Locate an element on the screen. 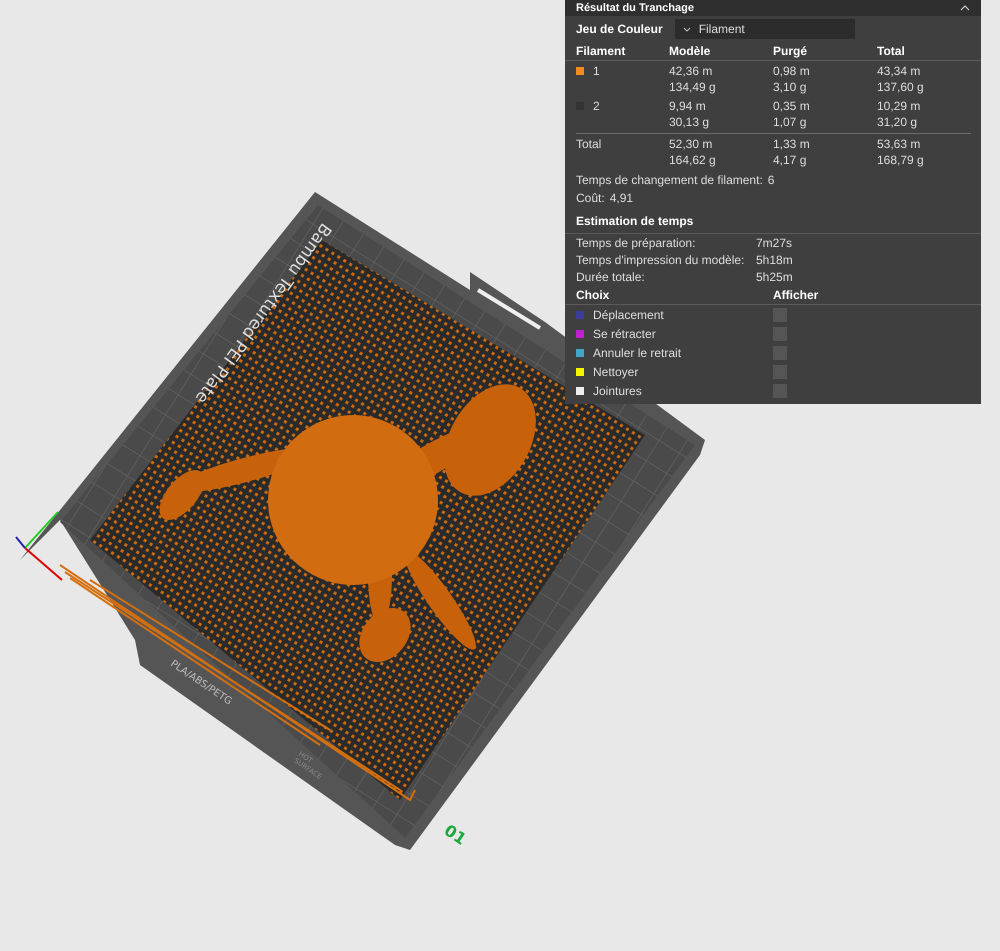 Image resolution: width=1000 pixels, height=951 pixels. time-value: 5h18m is located at coordinates (775, 260).